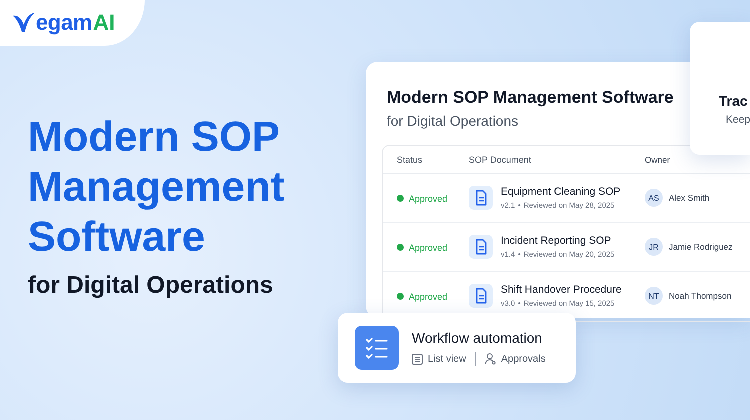 The width and height of the screenshot is (750, 420). I want to click on column-header: Owner, so click(657, 159).